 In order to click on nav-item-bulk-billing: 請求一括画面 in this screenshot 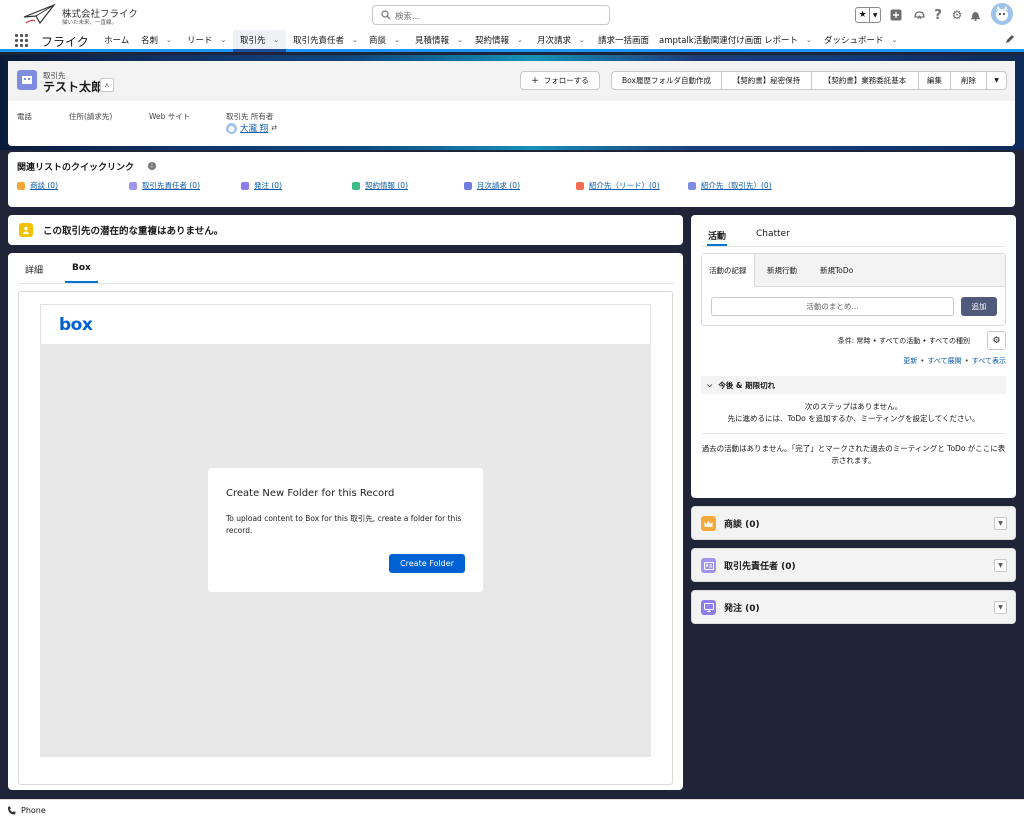, I will do `click(623, 39)`.